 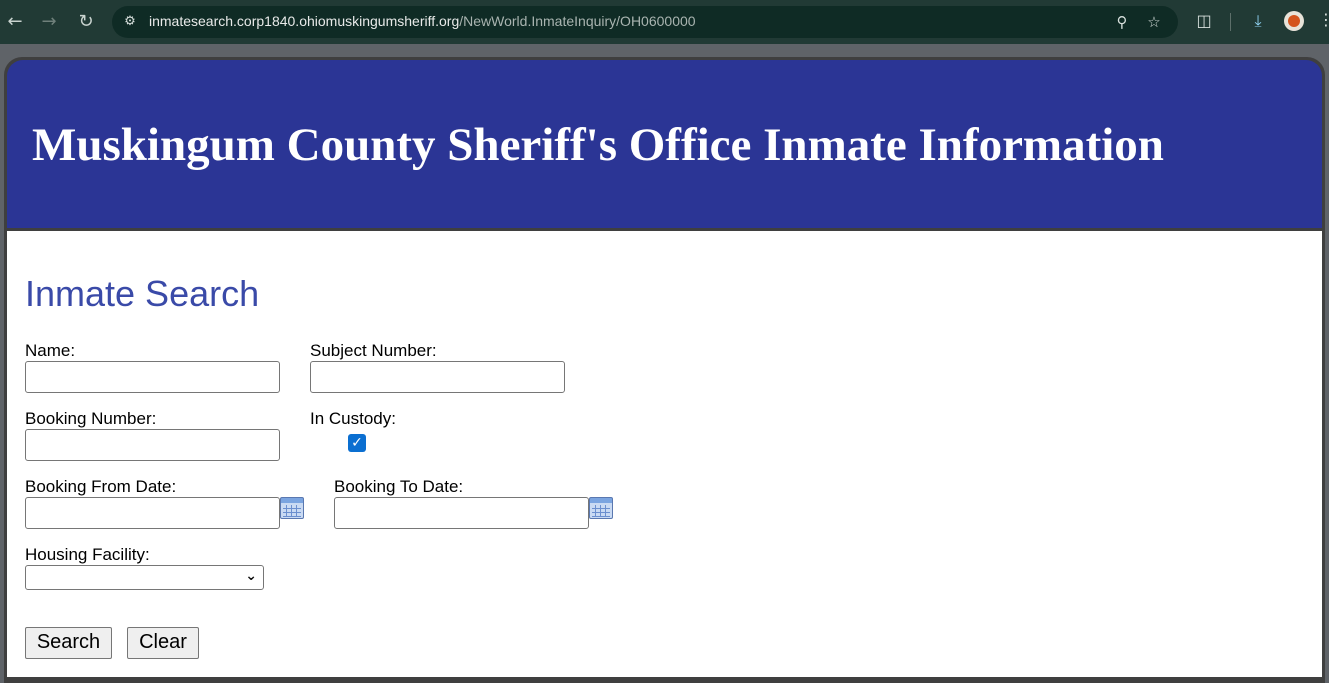 What do you see at coordinates (91, 418) in the screenshot?
I see `booking-number-label: Booking Number:` at bounding box center [91, 418].